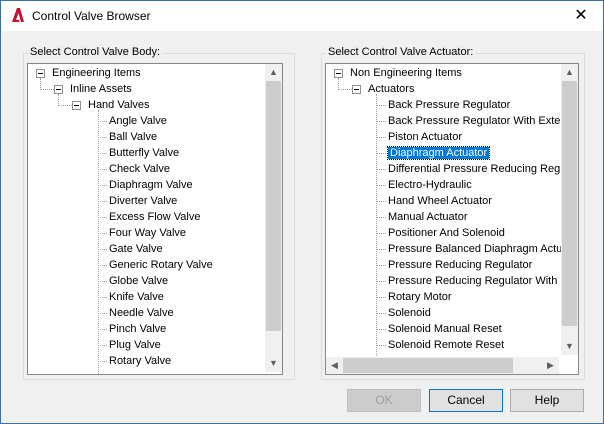 This screenshot has height=424, width=604. What do you see at coordinates (460, 265) in the screenshot?
I see `tree-leaf-item: Pressure Reducing Regulator` at bounding box center [460, 265].